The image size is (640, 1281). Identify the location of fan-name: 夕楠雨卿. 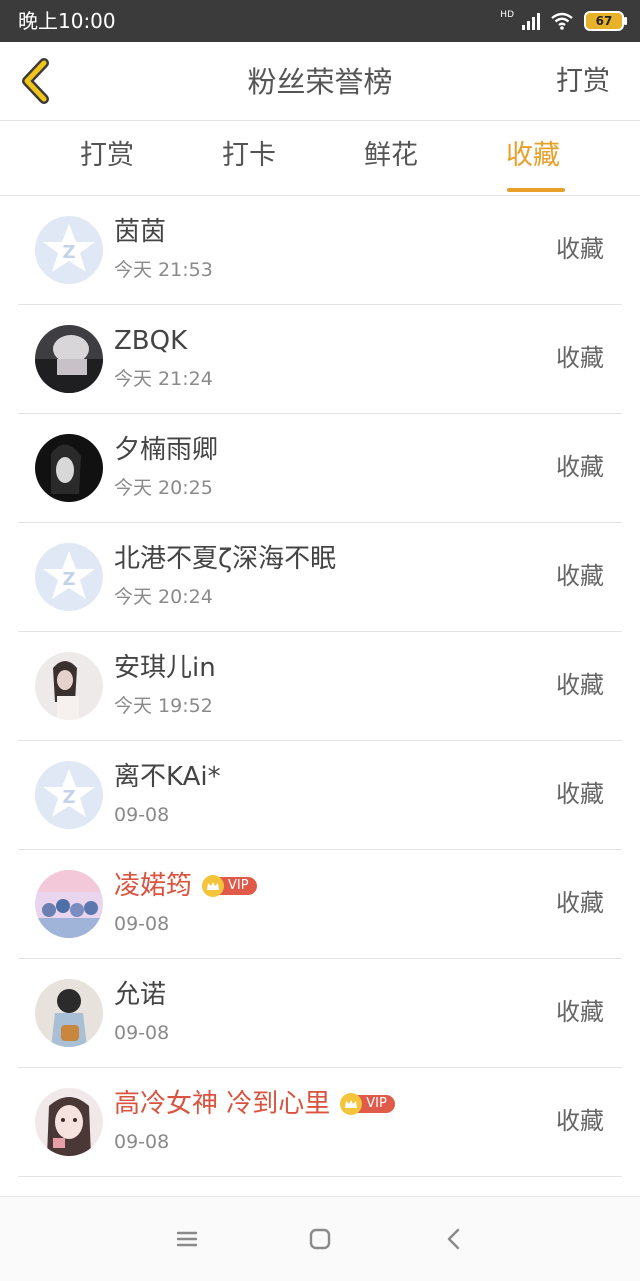
(166, 450).